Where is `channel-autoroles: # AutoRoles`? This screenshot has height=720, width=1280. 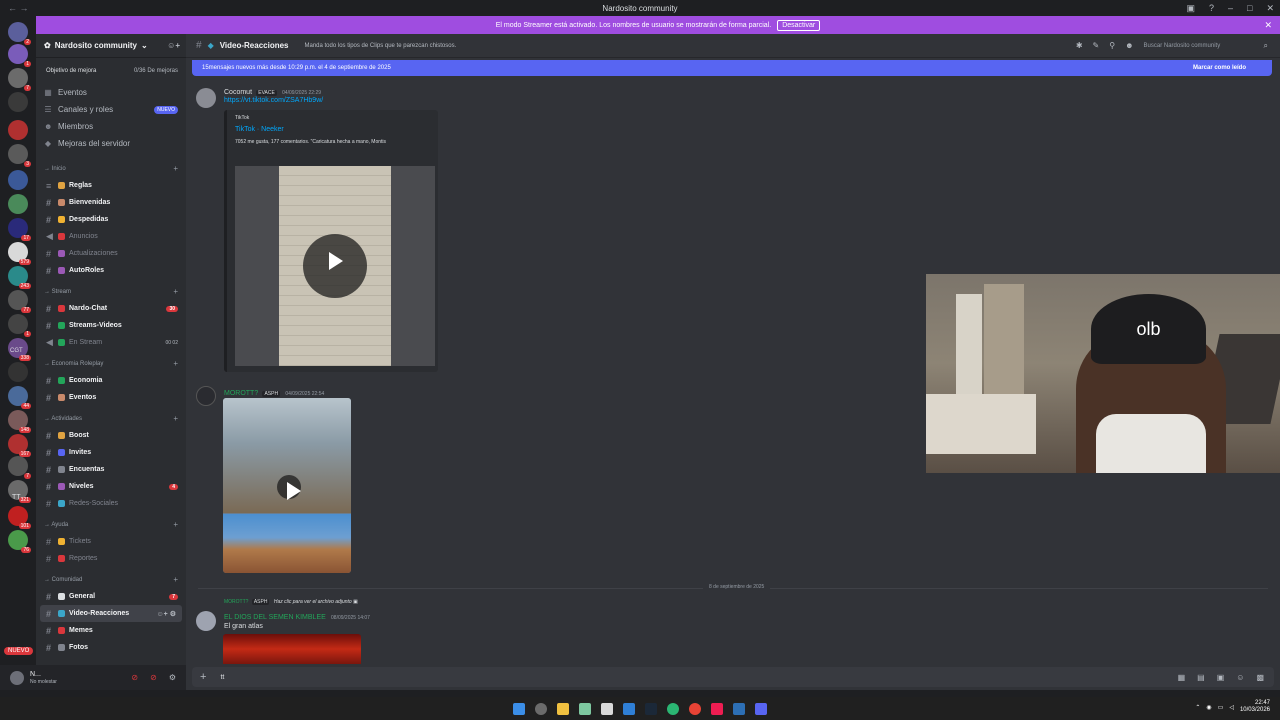 channel-autoroles: # AutoRoles is located at coordinates (111, 270).